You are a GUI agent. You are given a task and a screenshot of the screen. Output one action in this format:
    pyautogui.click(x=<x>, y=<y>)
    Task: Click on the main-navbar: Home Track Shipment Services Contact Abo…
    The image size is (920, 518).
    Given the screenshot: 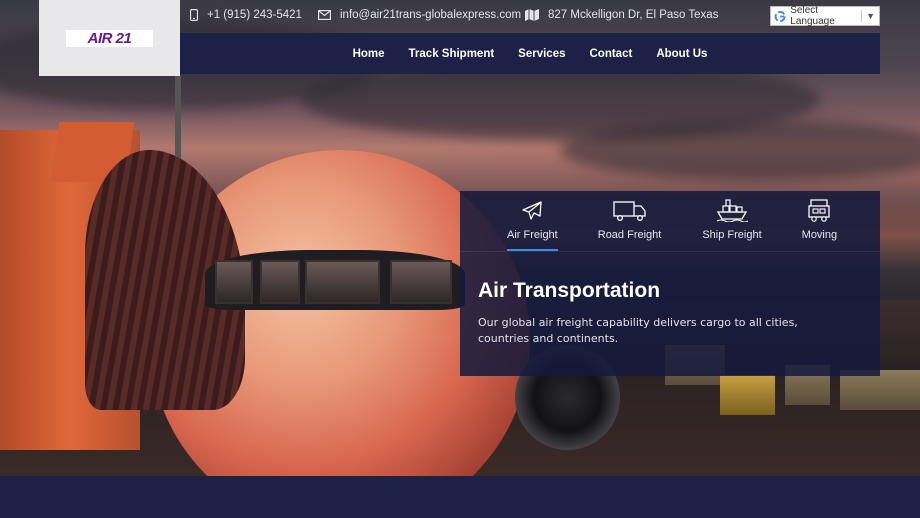 What is the action you would take?
    pyautogui.click(x=530, y=53)
    